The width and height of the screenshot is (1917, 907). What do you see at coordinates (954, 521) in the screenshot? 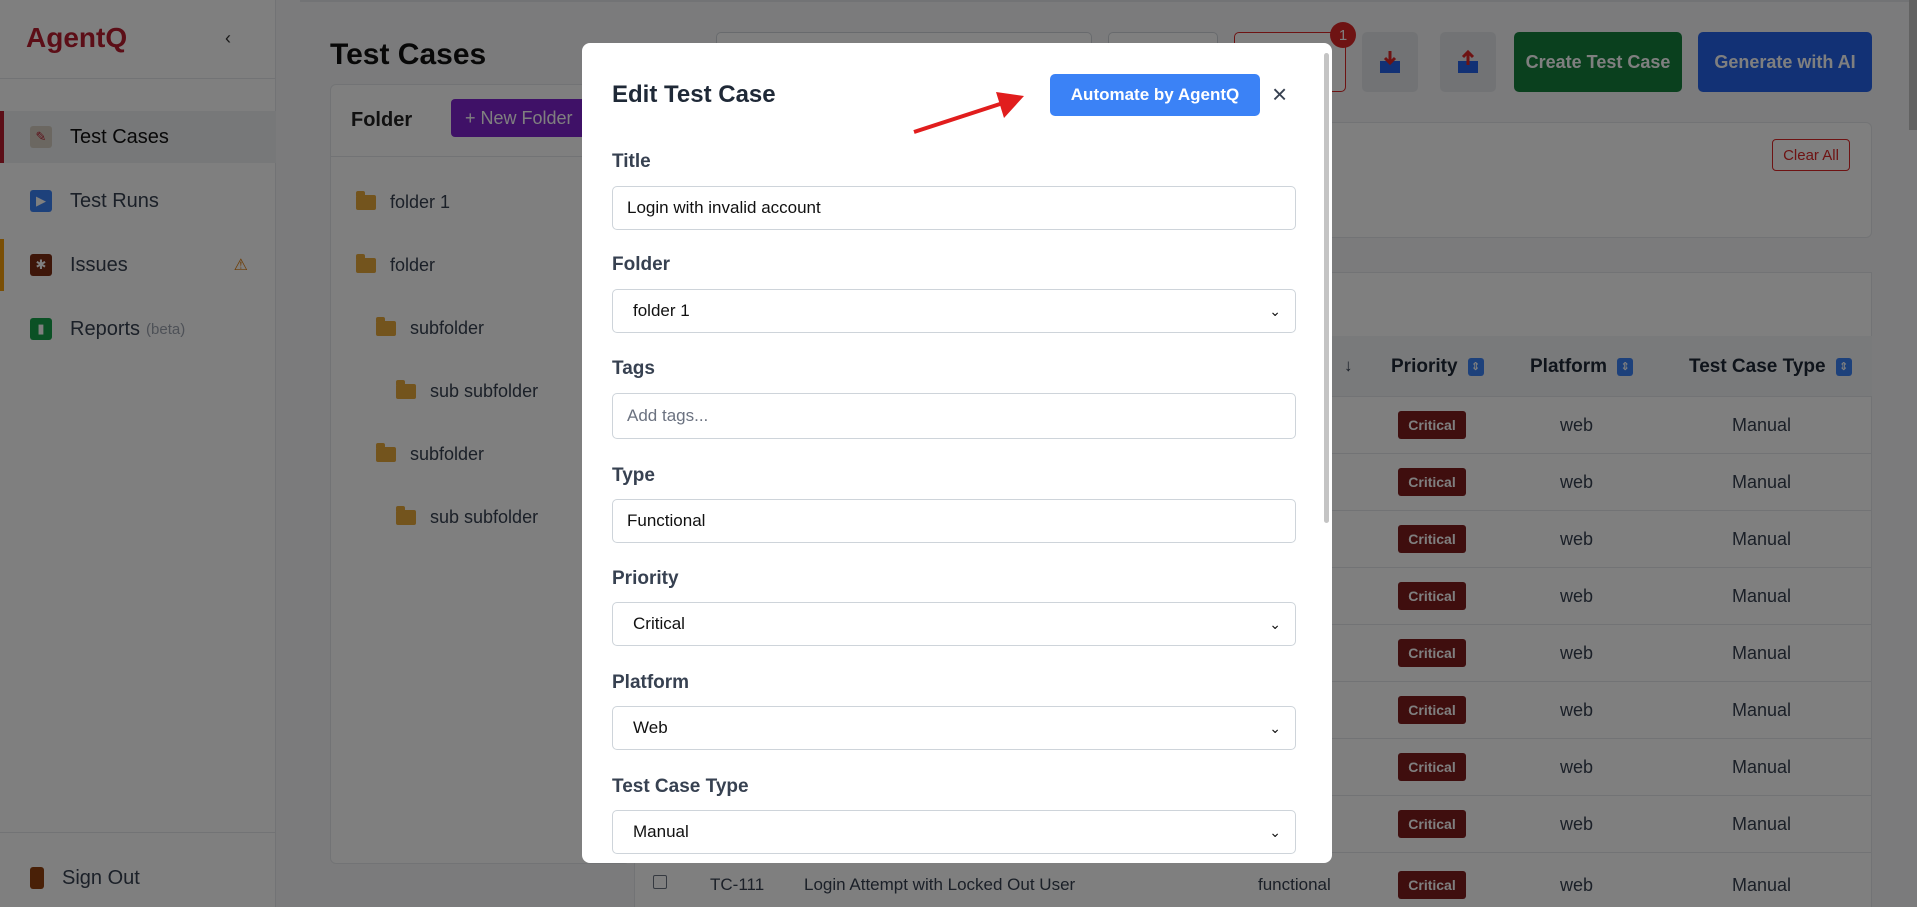
I see `type-input: Functional` at bounding box center [954, 521].